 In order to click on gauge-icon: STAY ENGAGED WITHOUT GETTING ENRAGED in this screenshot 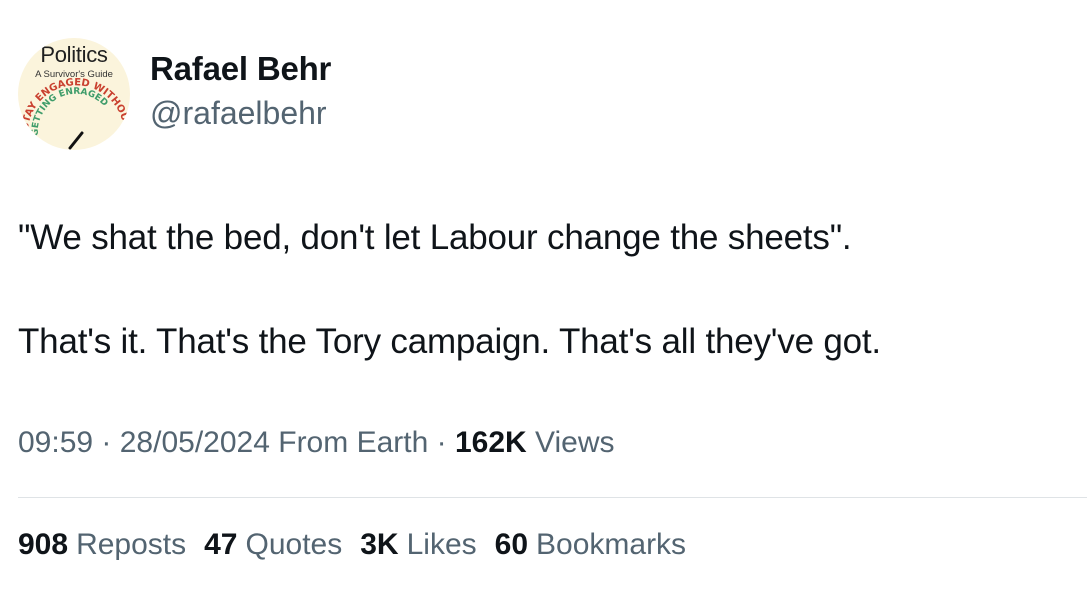, I will do `click(74, 94)`.